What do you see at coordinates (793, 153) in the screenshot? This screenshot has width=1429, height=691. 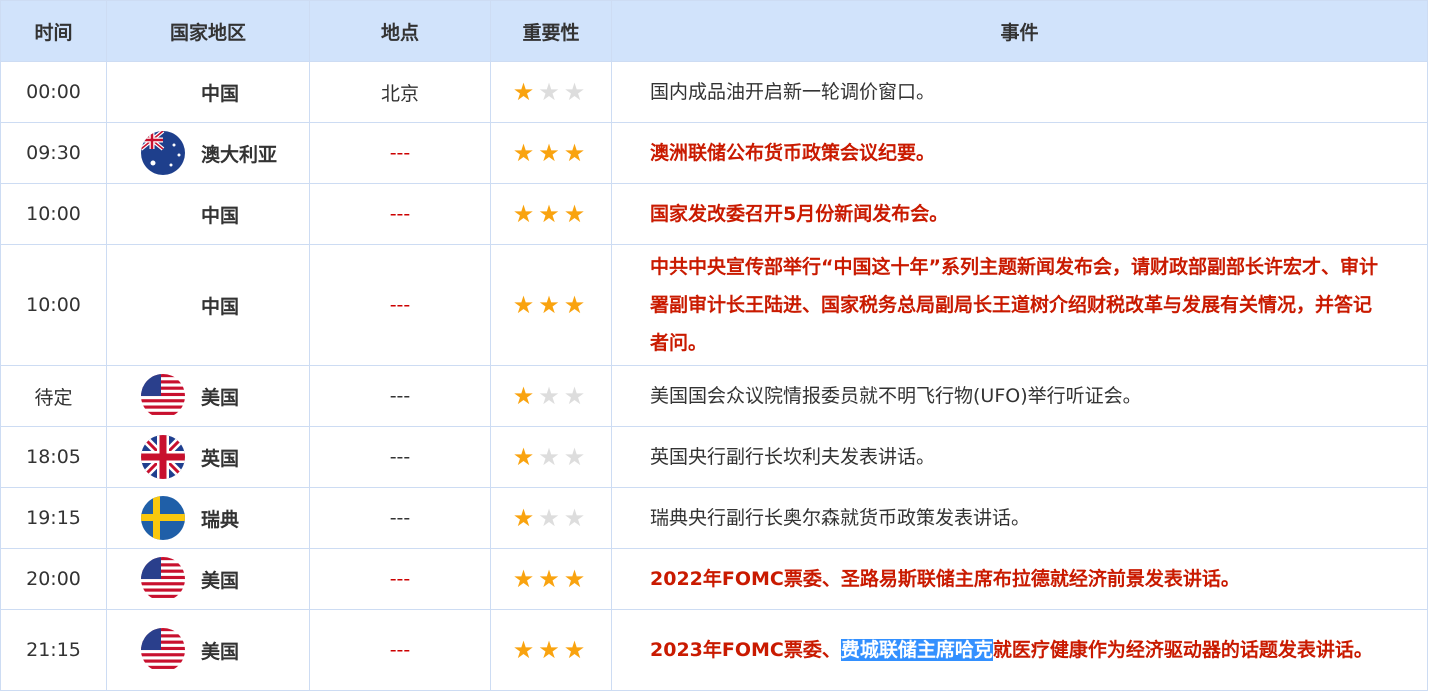 I see `event-text: 澳洲联储公布货币政策会议纪要。` at bounding box center [793, 153].